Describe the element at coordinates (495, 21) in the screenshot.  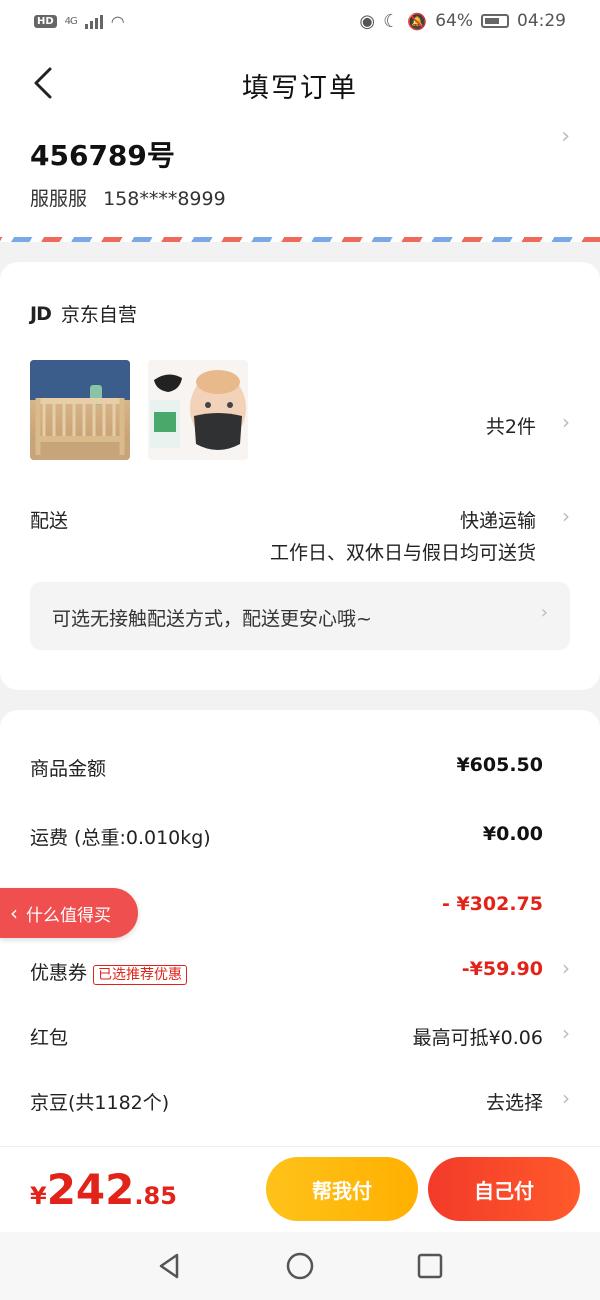
I see `battery-icon` at that location.